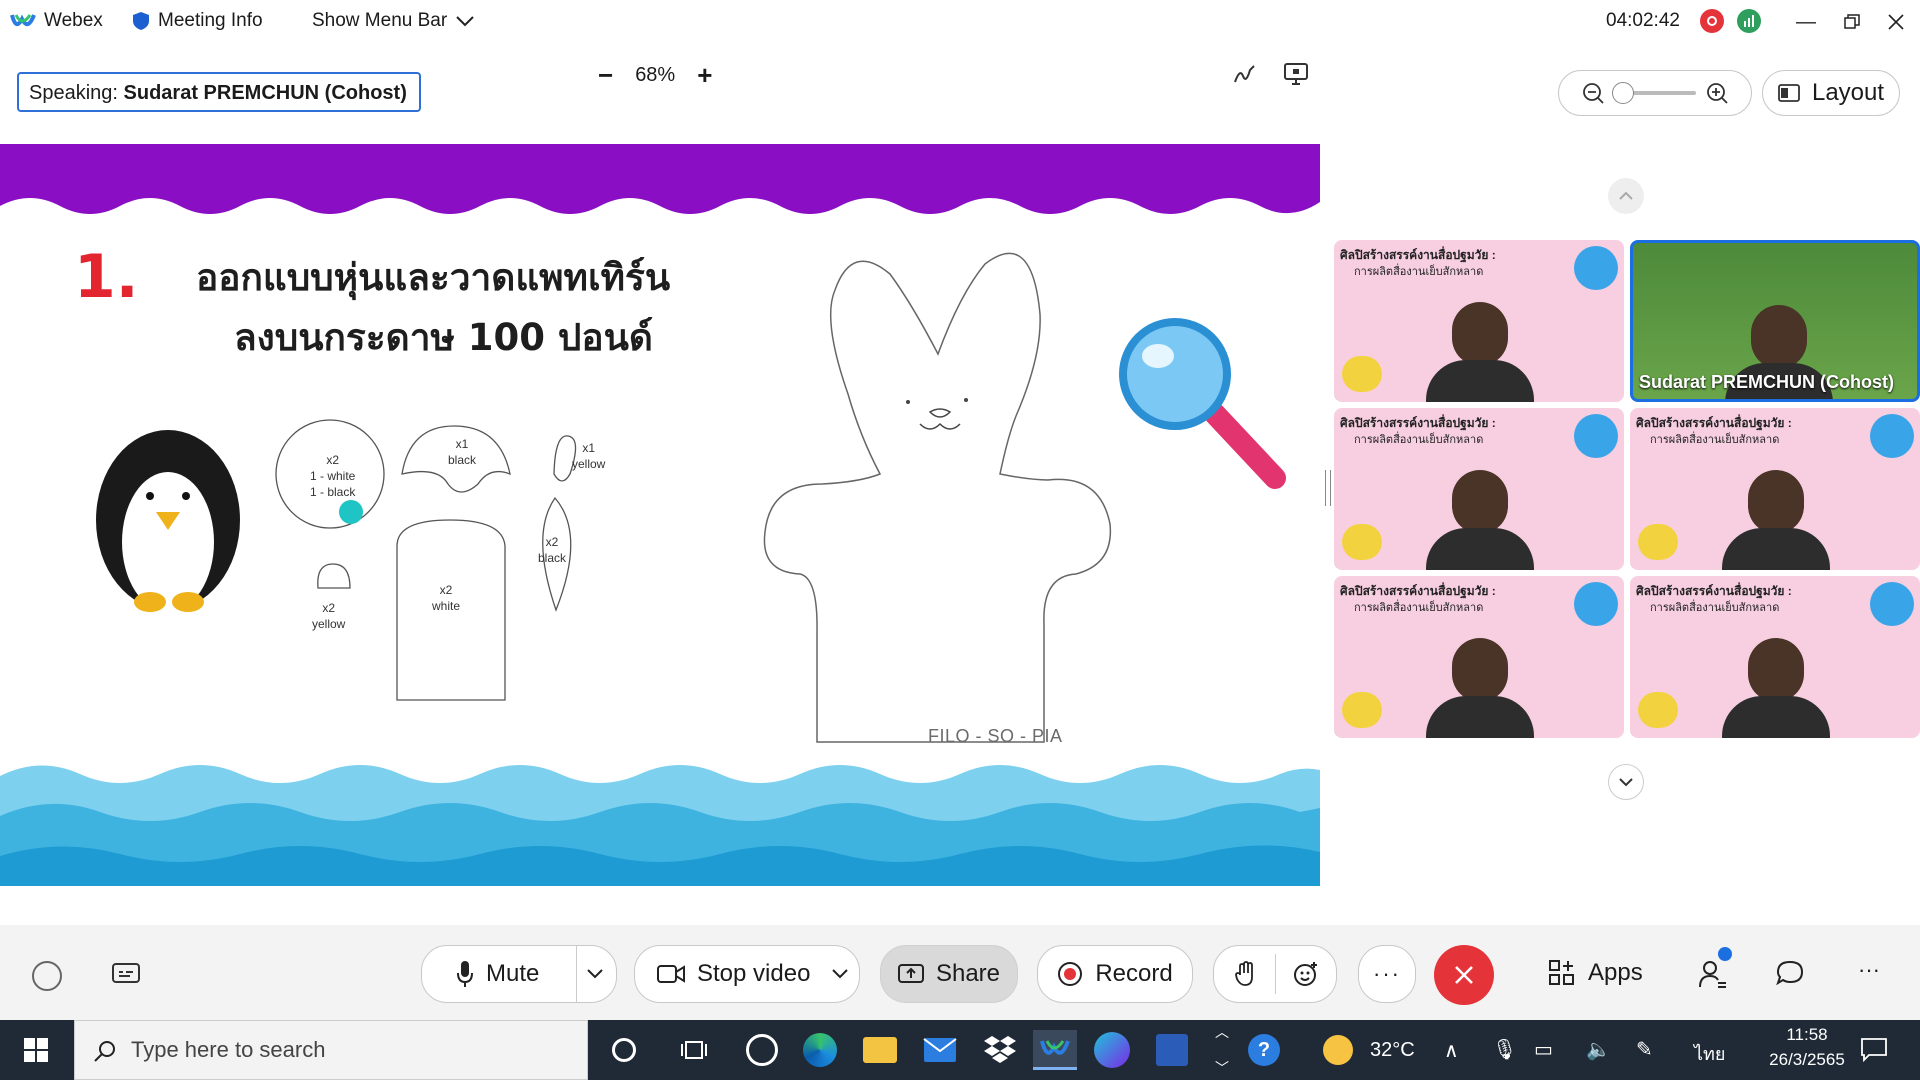 The image size is (1920, 1080). What do you see at coordinates (1296, 76) in the screenshot?
I see `remote-control-button` at bounding box center [1296, 76].